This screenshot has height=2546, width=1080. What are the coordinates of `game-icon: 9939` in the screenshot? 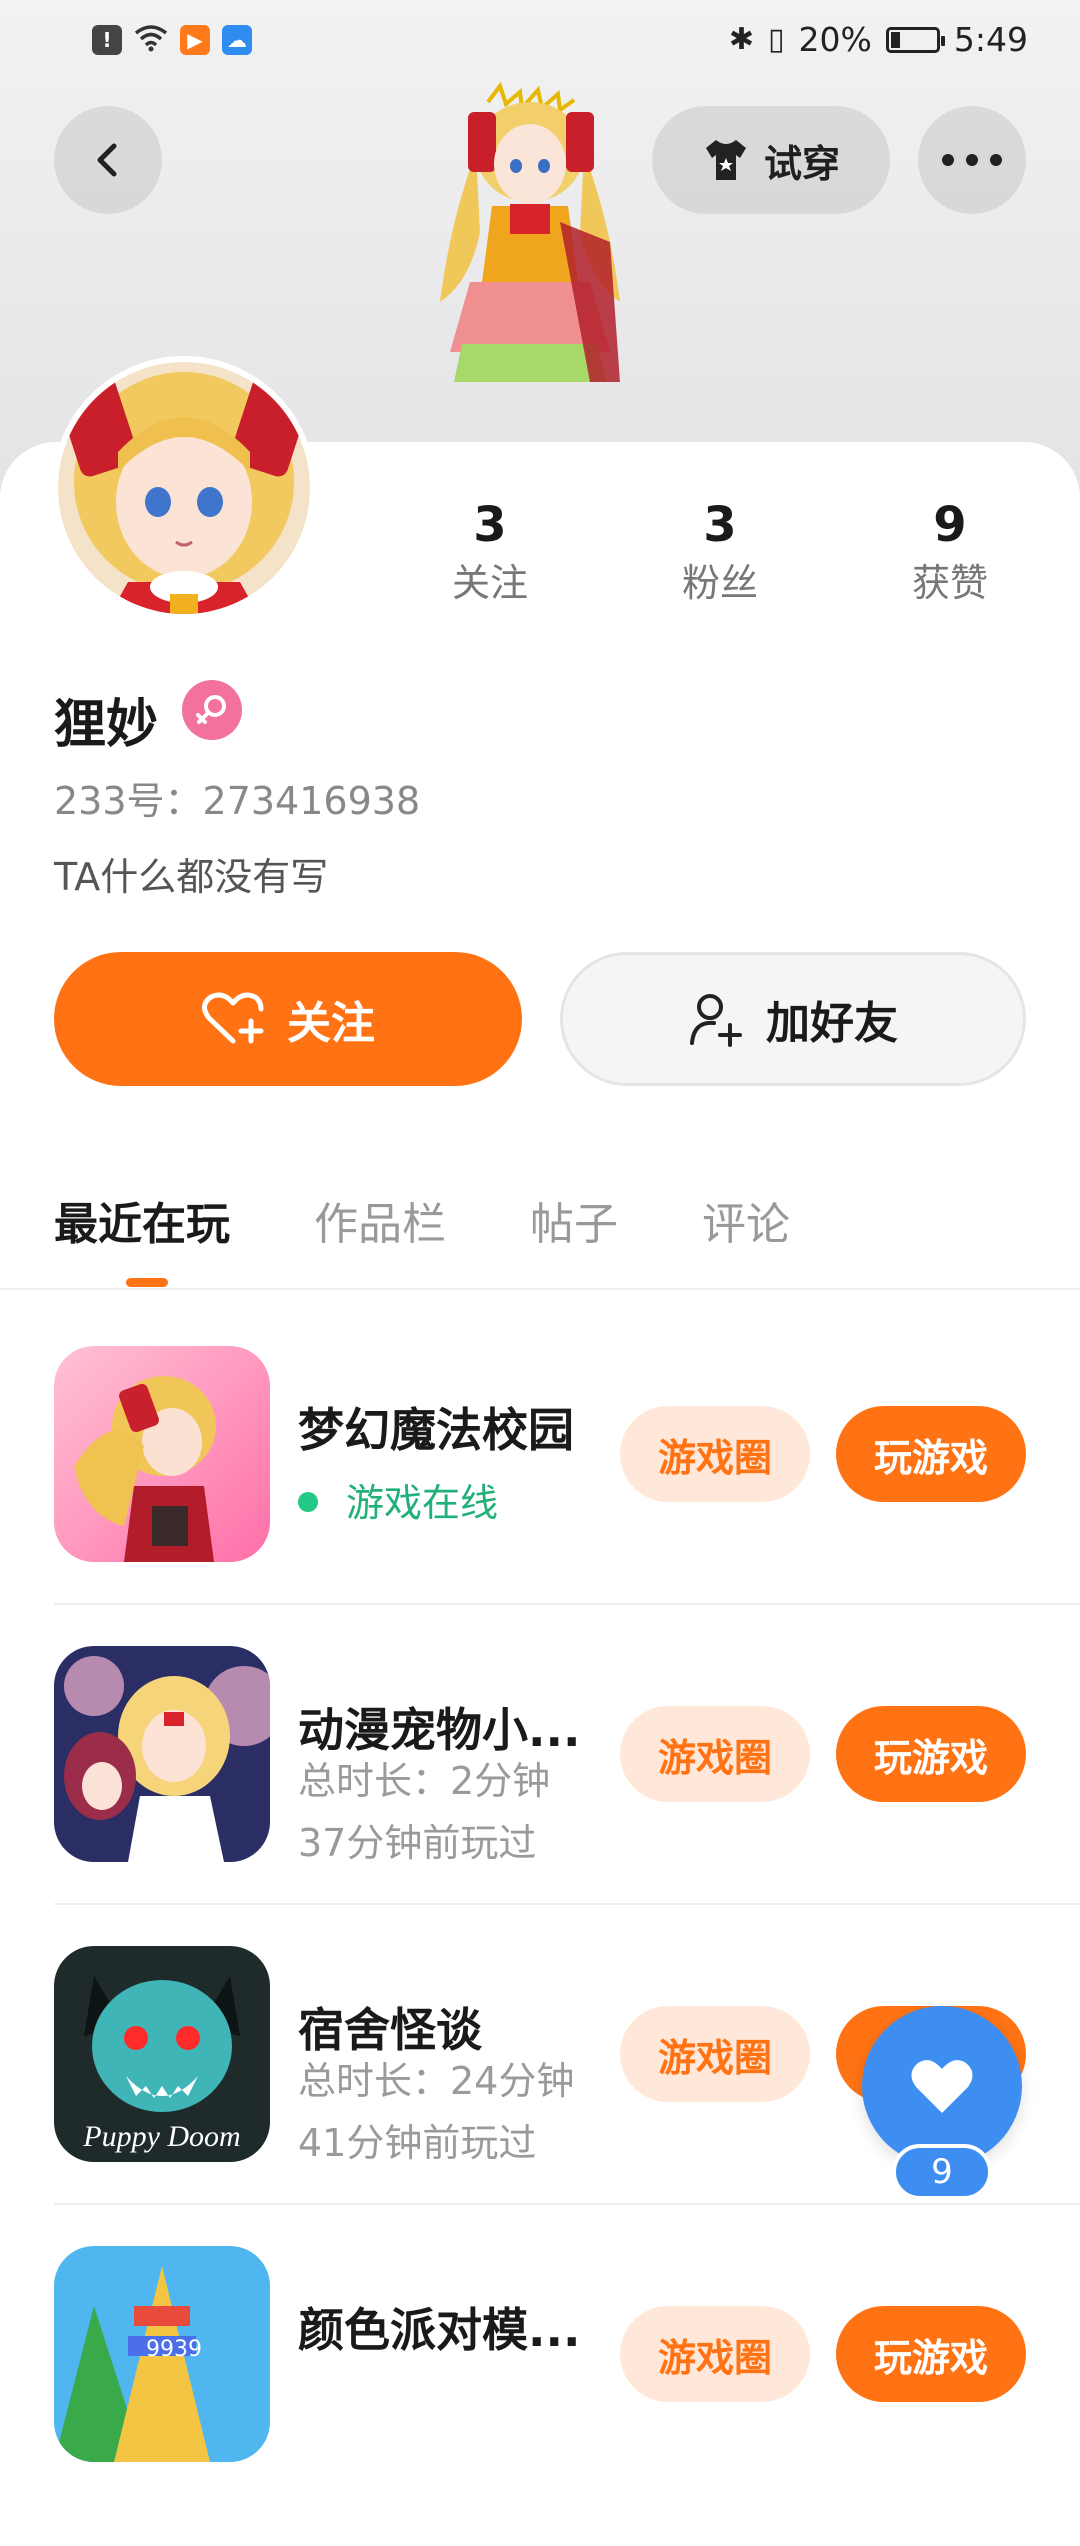 It's located at (162, 2354).